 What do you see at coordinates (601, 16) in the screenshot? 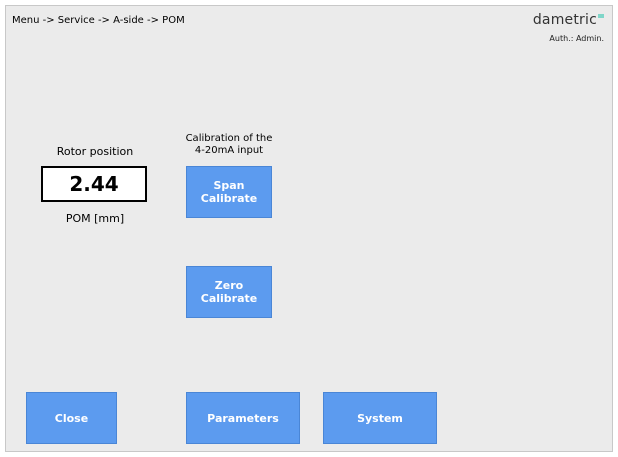
I see `logo-mark-icon` at bounding box center [601, 16].